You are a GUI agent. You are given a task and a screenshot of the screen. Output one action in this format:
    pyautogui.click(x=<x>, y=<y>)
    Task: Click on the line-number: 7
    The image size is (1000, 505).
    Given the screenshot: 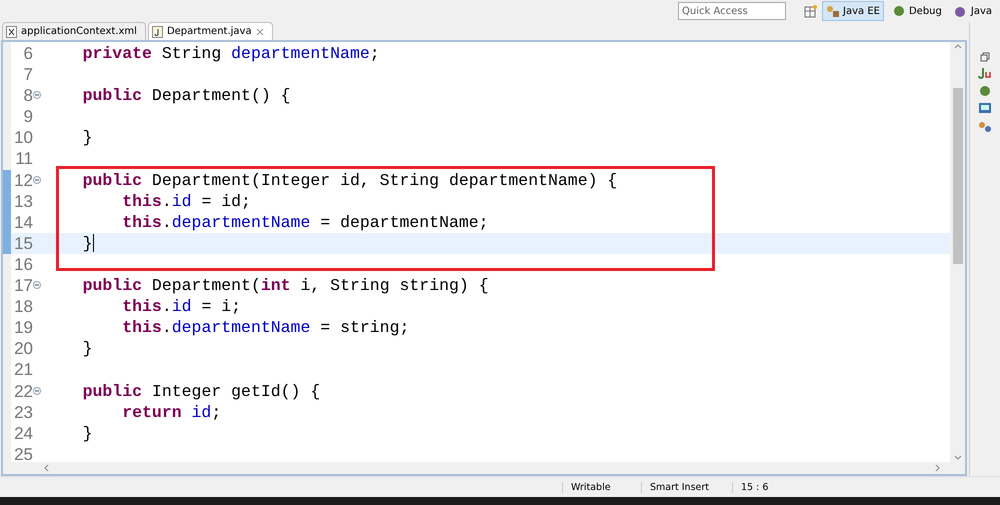 What is the action you would take?
    pyautogui.click(x=27, y=75)
    